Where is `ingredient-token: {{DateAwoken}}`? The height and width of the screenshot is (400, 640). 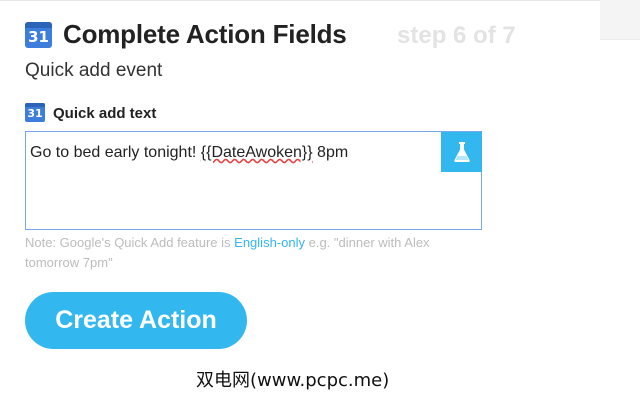 ingredient-token: {{DateAwoken}} is located at coordinates (257, 152).